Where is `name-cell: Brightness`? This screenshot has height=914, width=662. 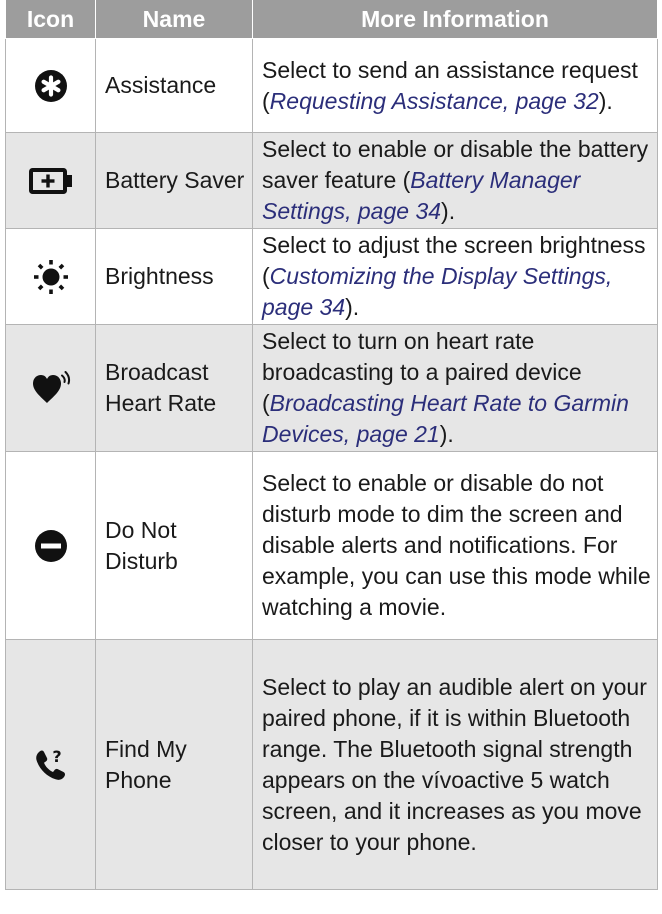 name-cell: Brightness is located at coordinates (174, 276).